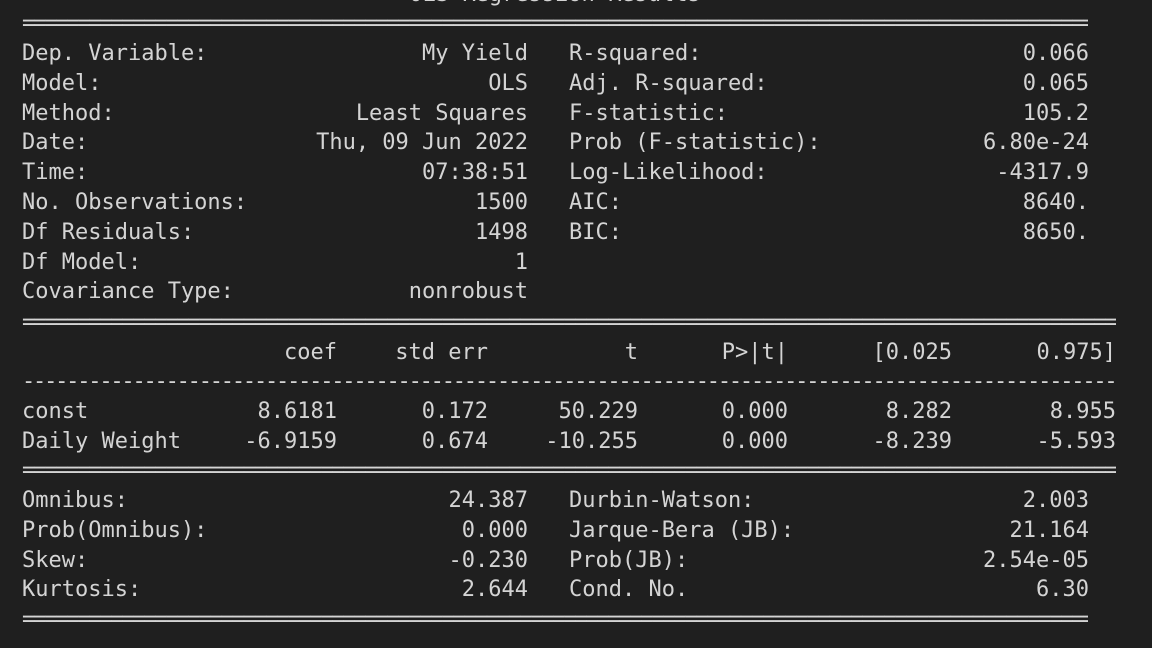 The image size is (1152, 648). What do you see at coordinates (1076, 352) in the screenshot?
I see `coef-column-header: 0.975]` at bounding box center [1076, 352].